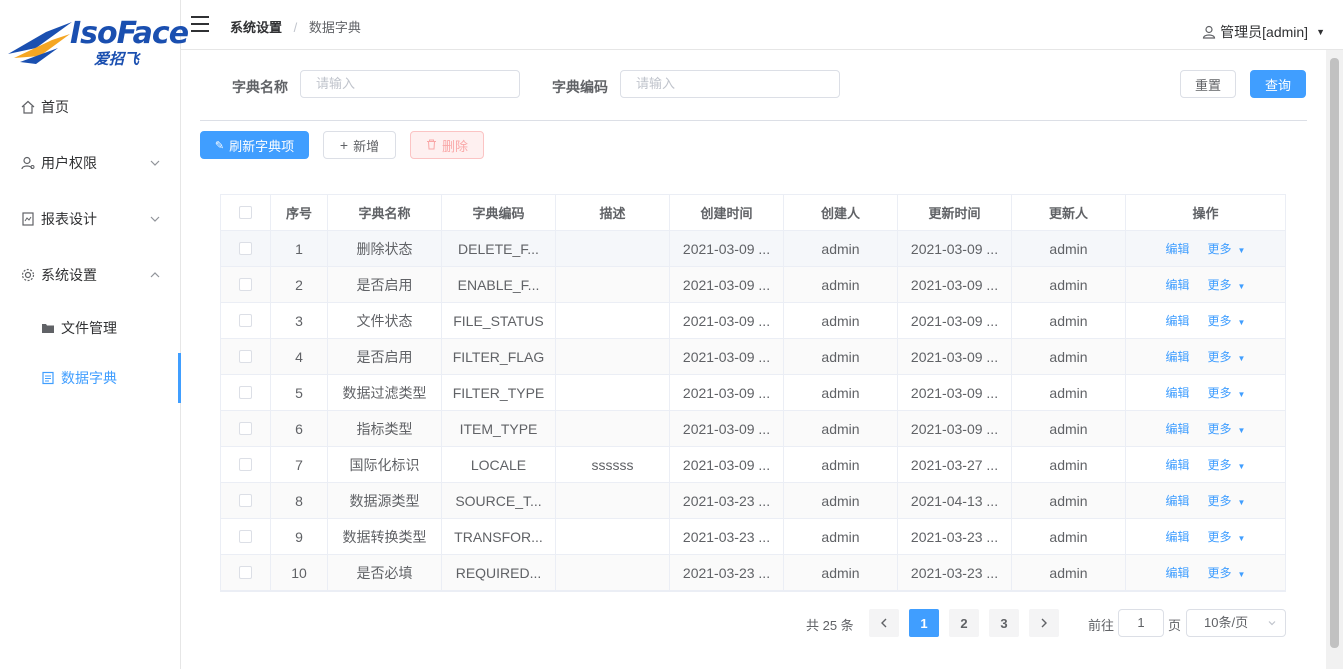 Image resolution: width=1343 pixels, height=669 pixels. I want to click on scrollbar-thumb, so click(1334, 353).